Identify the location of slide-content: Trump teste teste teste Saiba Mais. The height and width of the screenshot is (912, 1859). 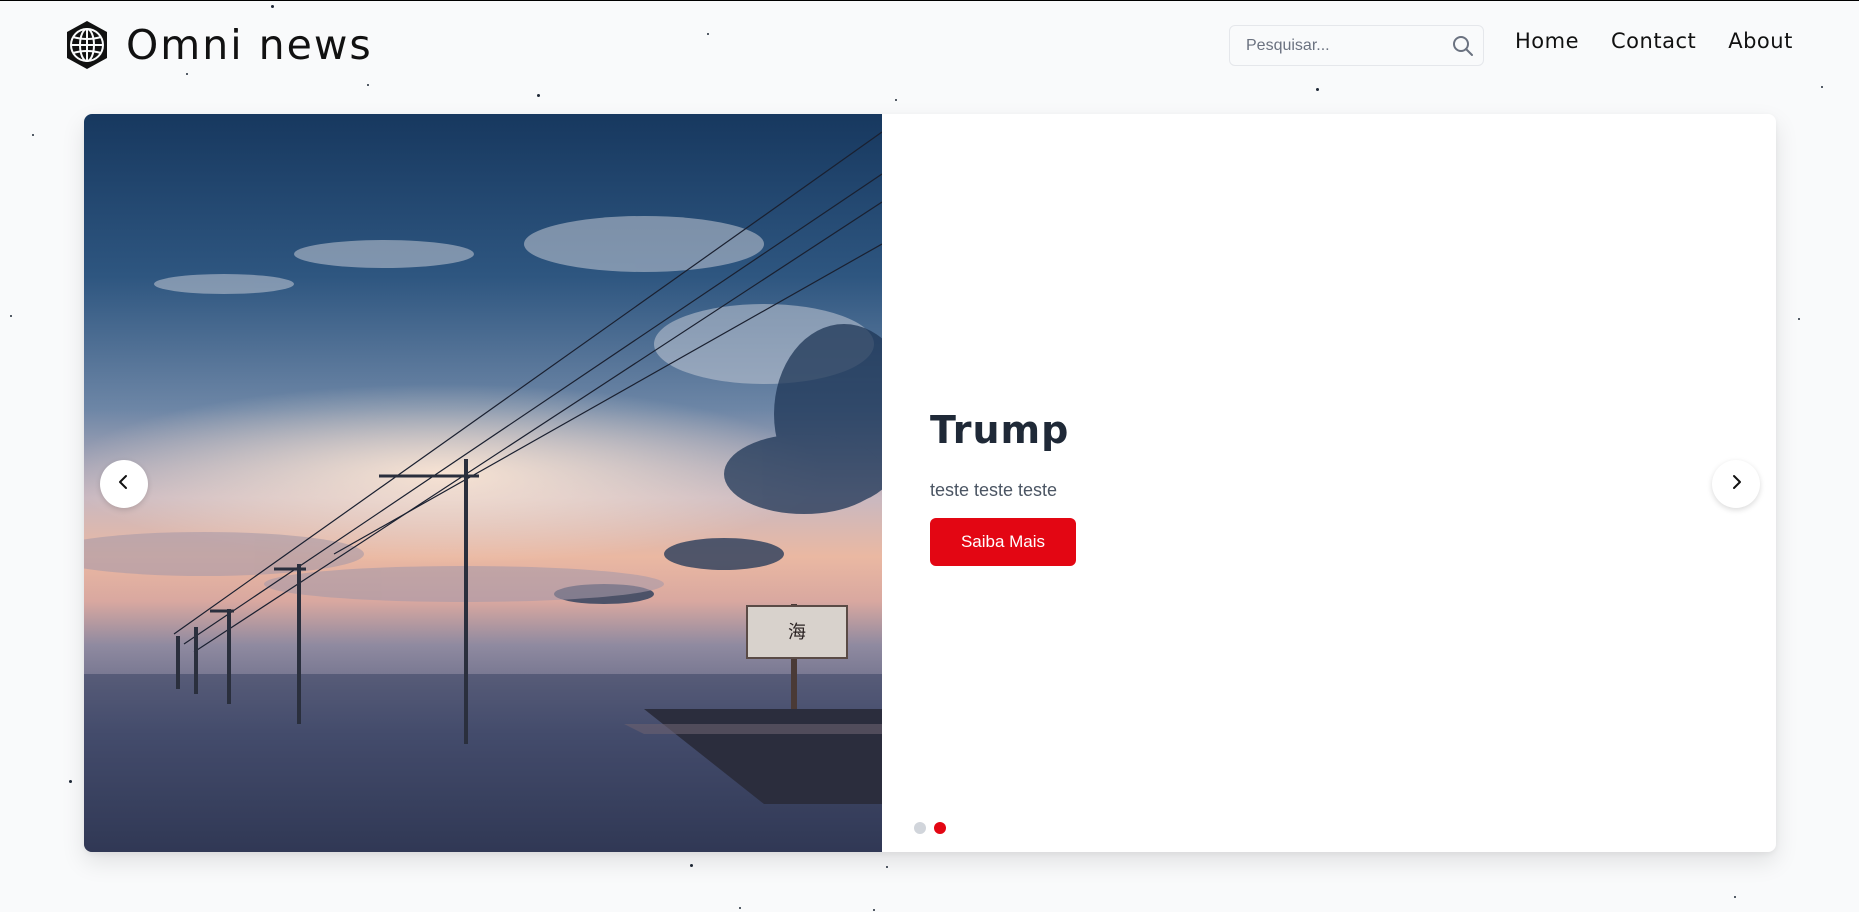
(1330, 483).